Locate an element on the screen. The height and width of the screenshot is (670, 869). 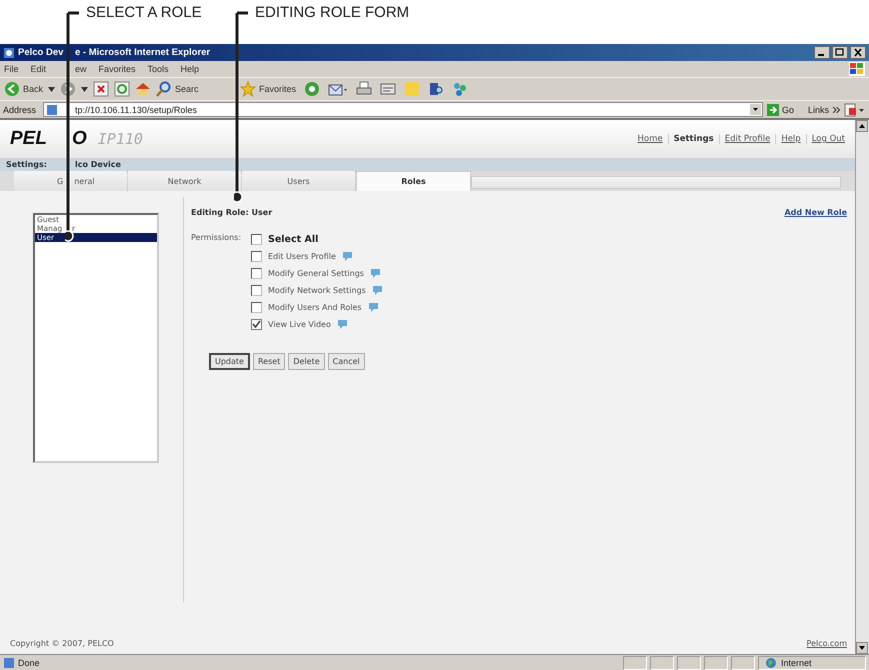
printer-icon is located at coordinates (364, 89).